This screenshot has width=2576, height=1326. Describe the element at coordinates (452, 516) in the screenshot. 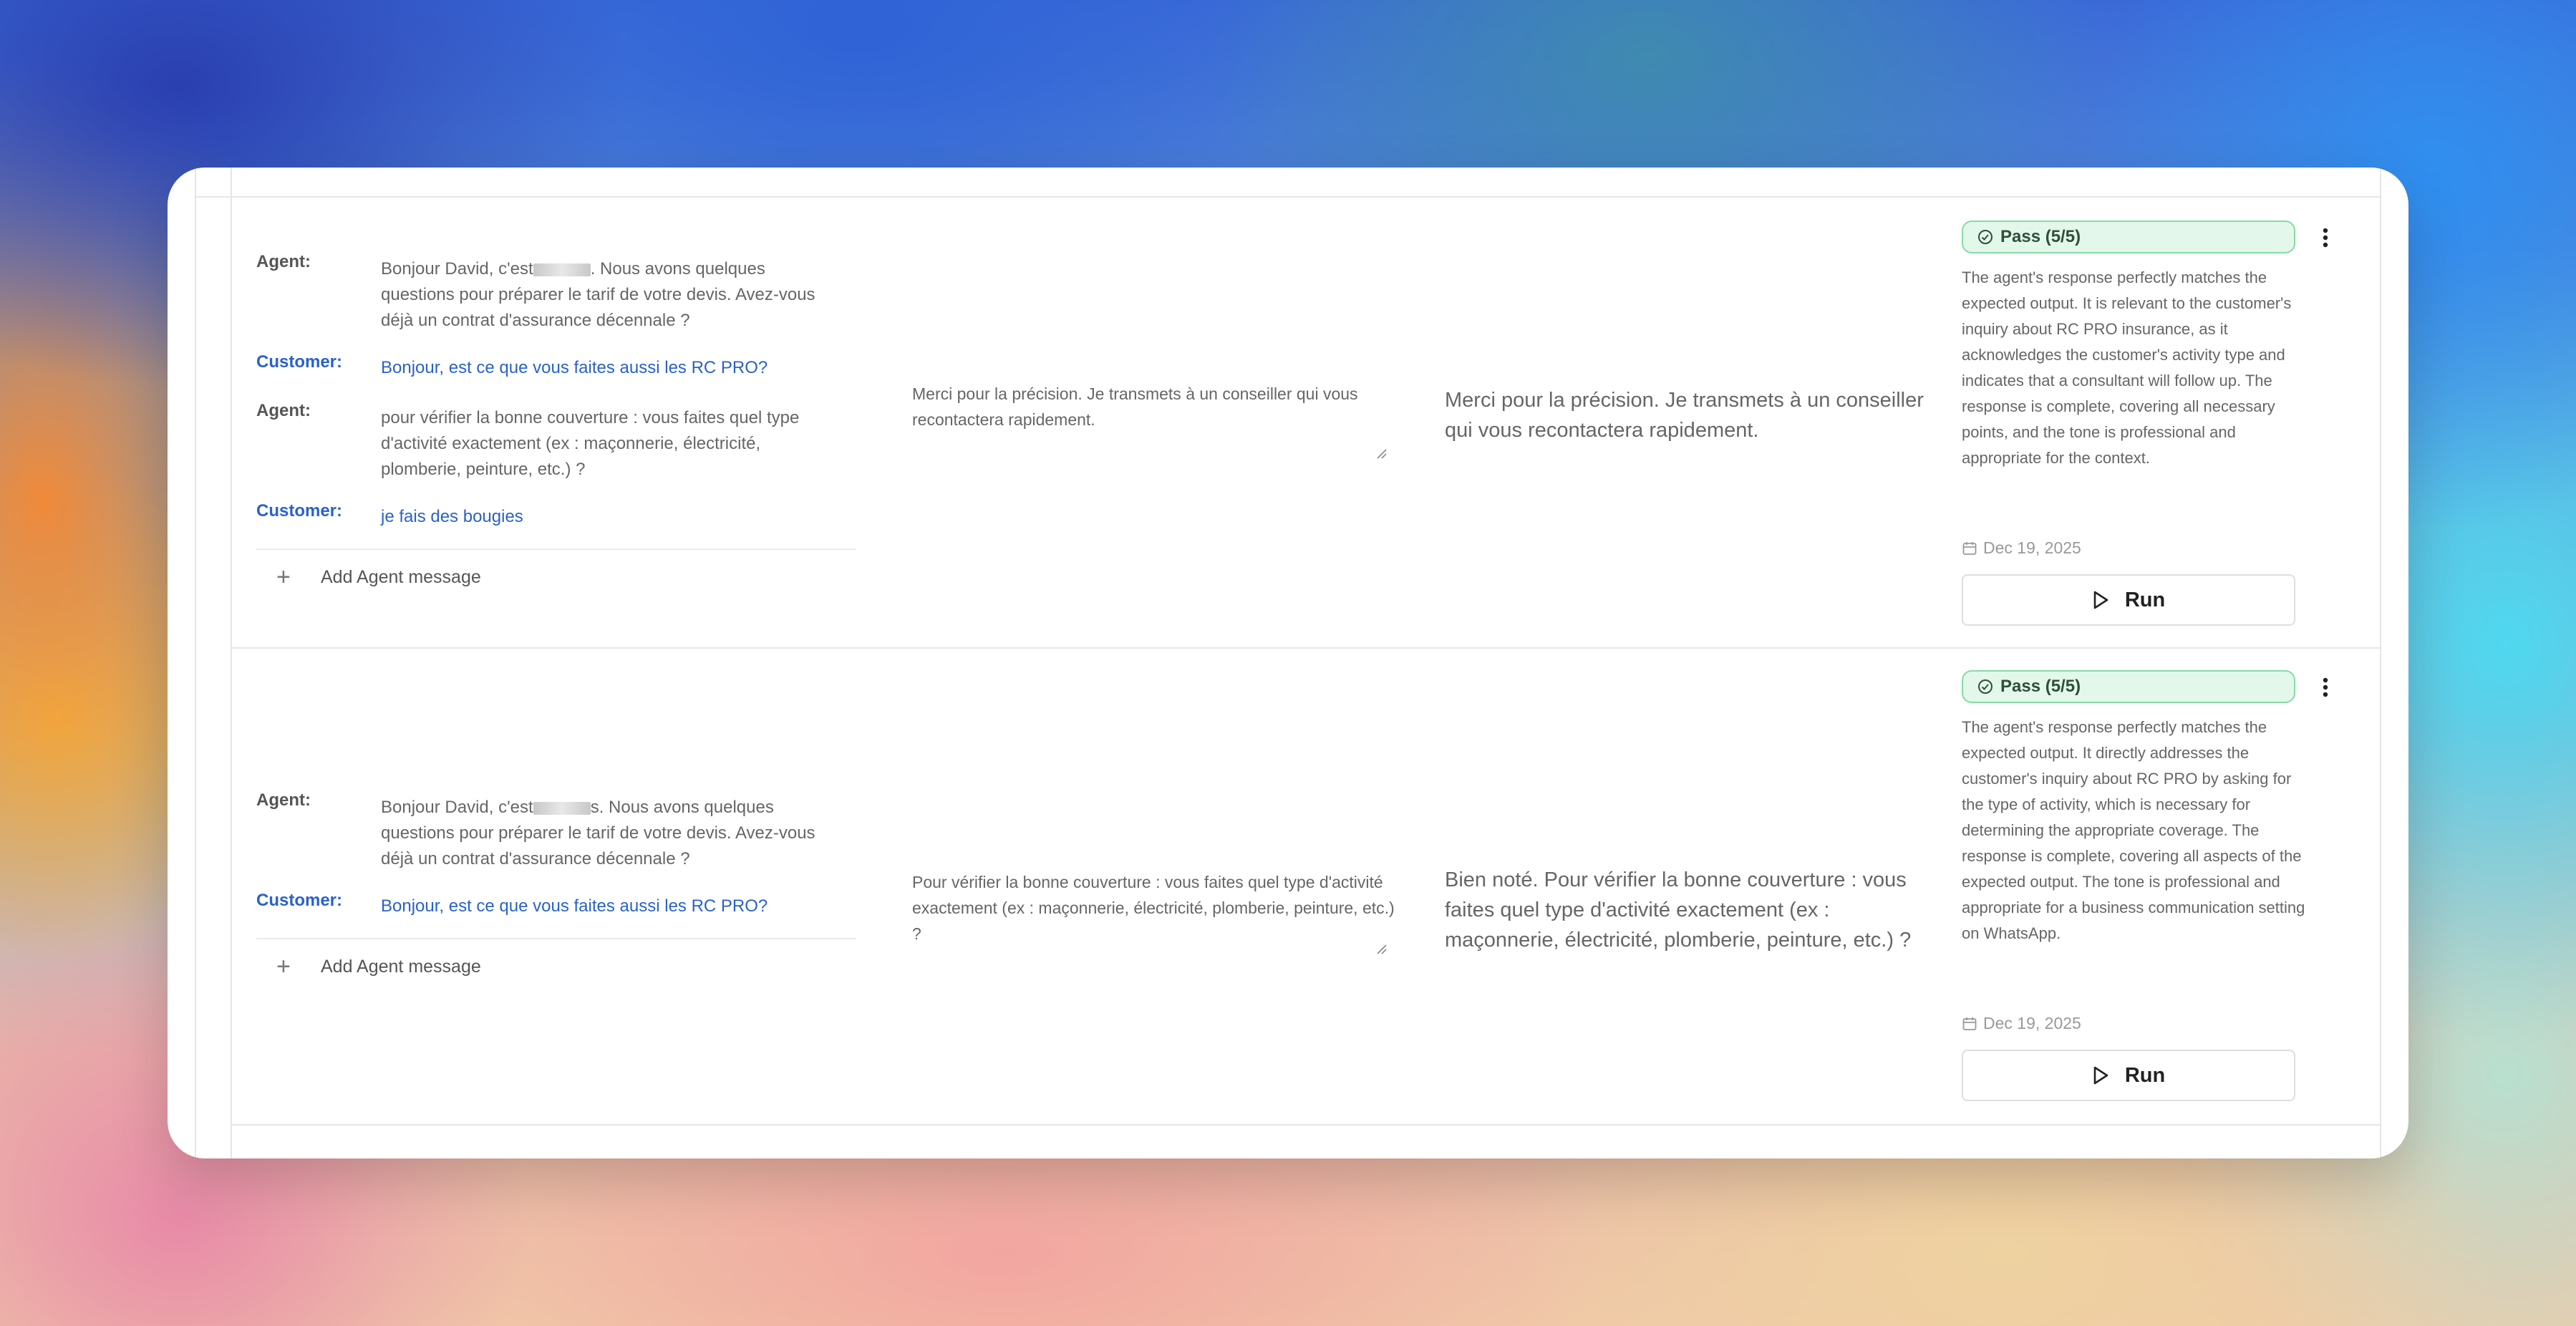

I see `message-text: je fais des bougies` at that location.